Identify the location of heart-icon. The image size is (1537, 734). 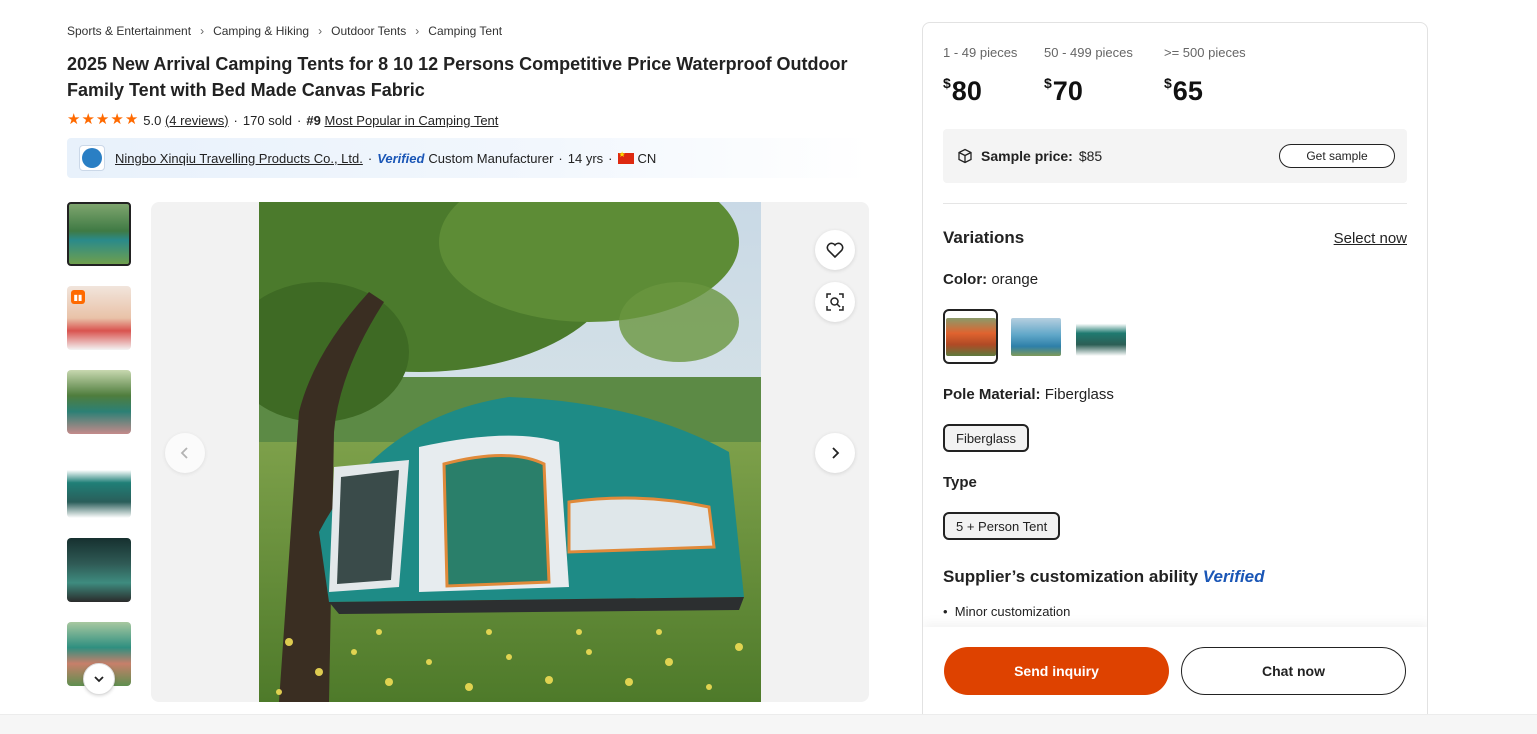
(835, 250).